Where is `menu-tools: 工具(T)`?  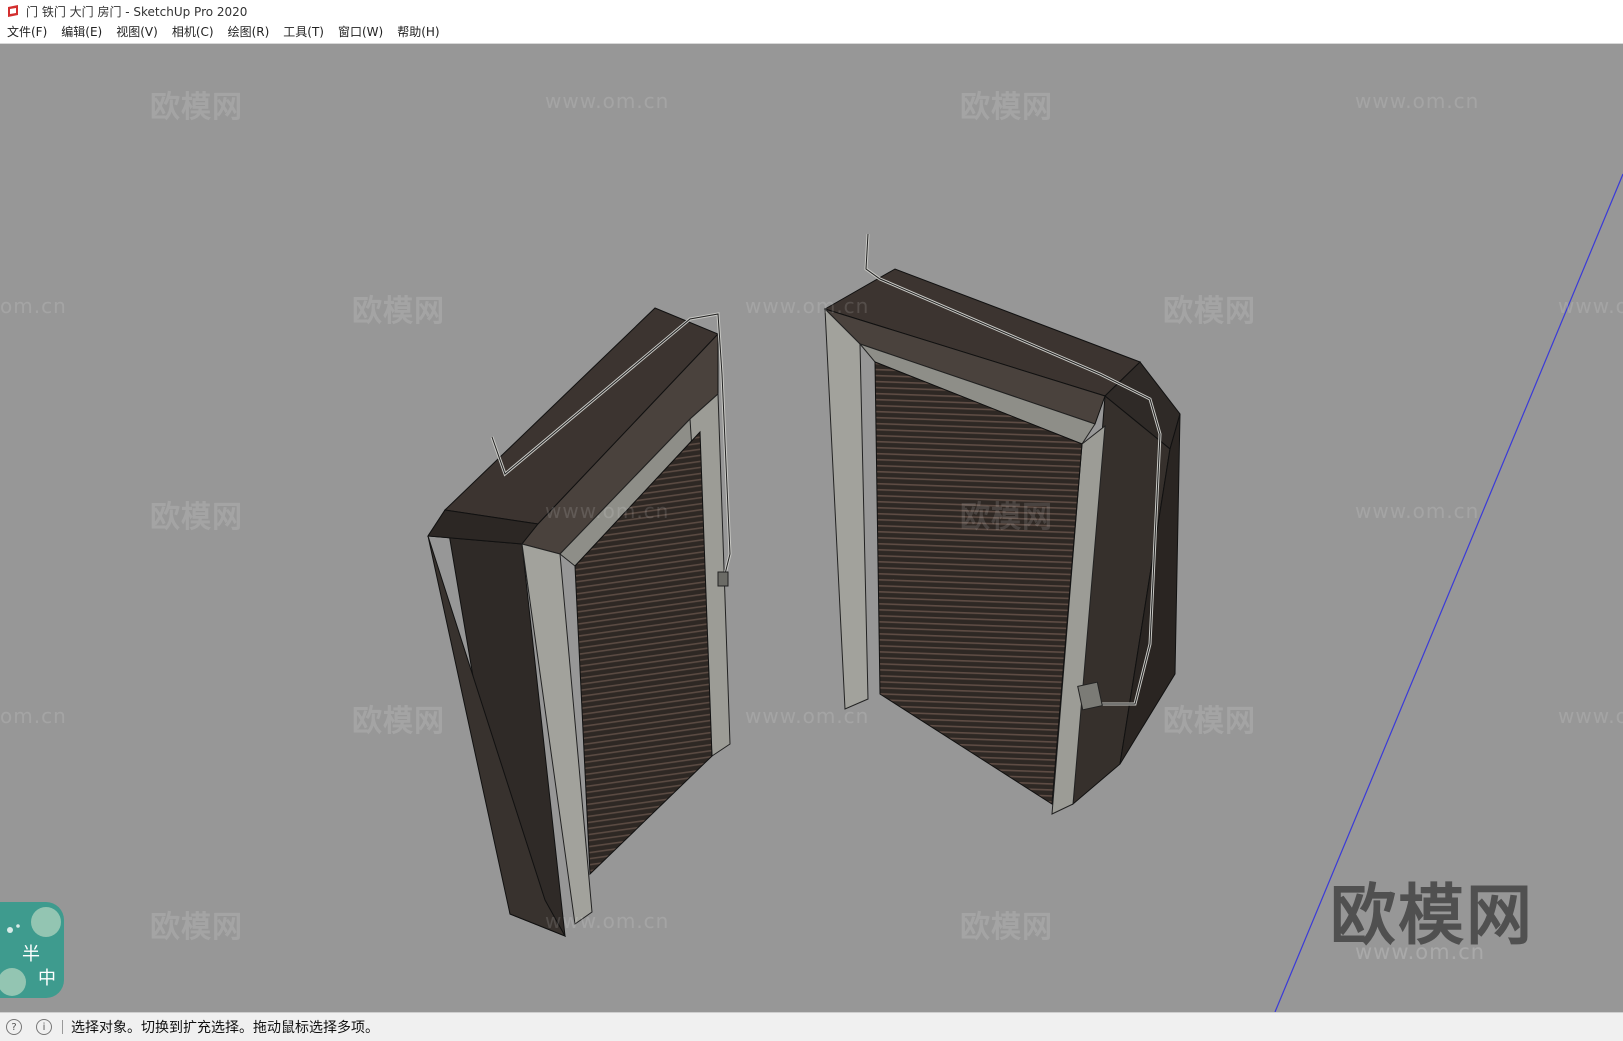
menu-tools: 工具(T) is located at coordinates (303, 32).